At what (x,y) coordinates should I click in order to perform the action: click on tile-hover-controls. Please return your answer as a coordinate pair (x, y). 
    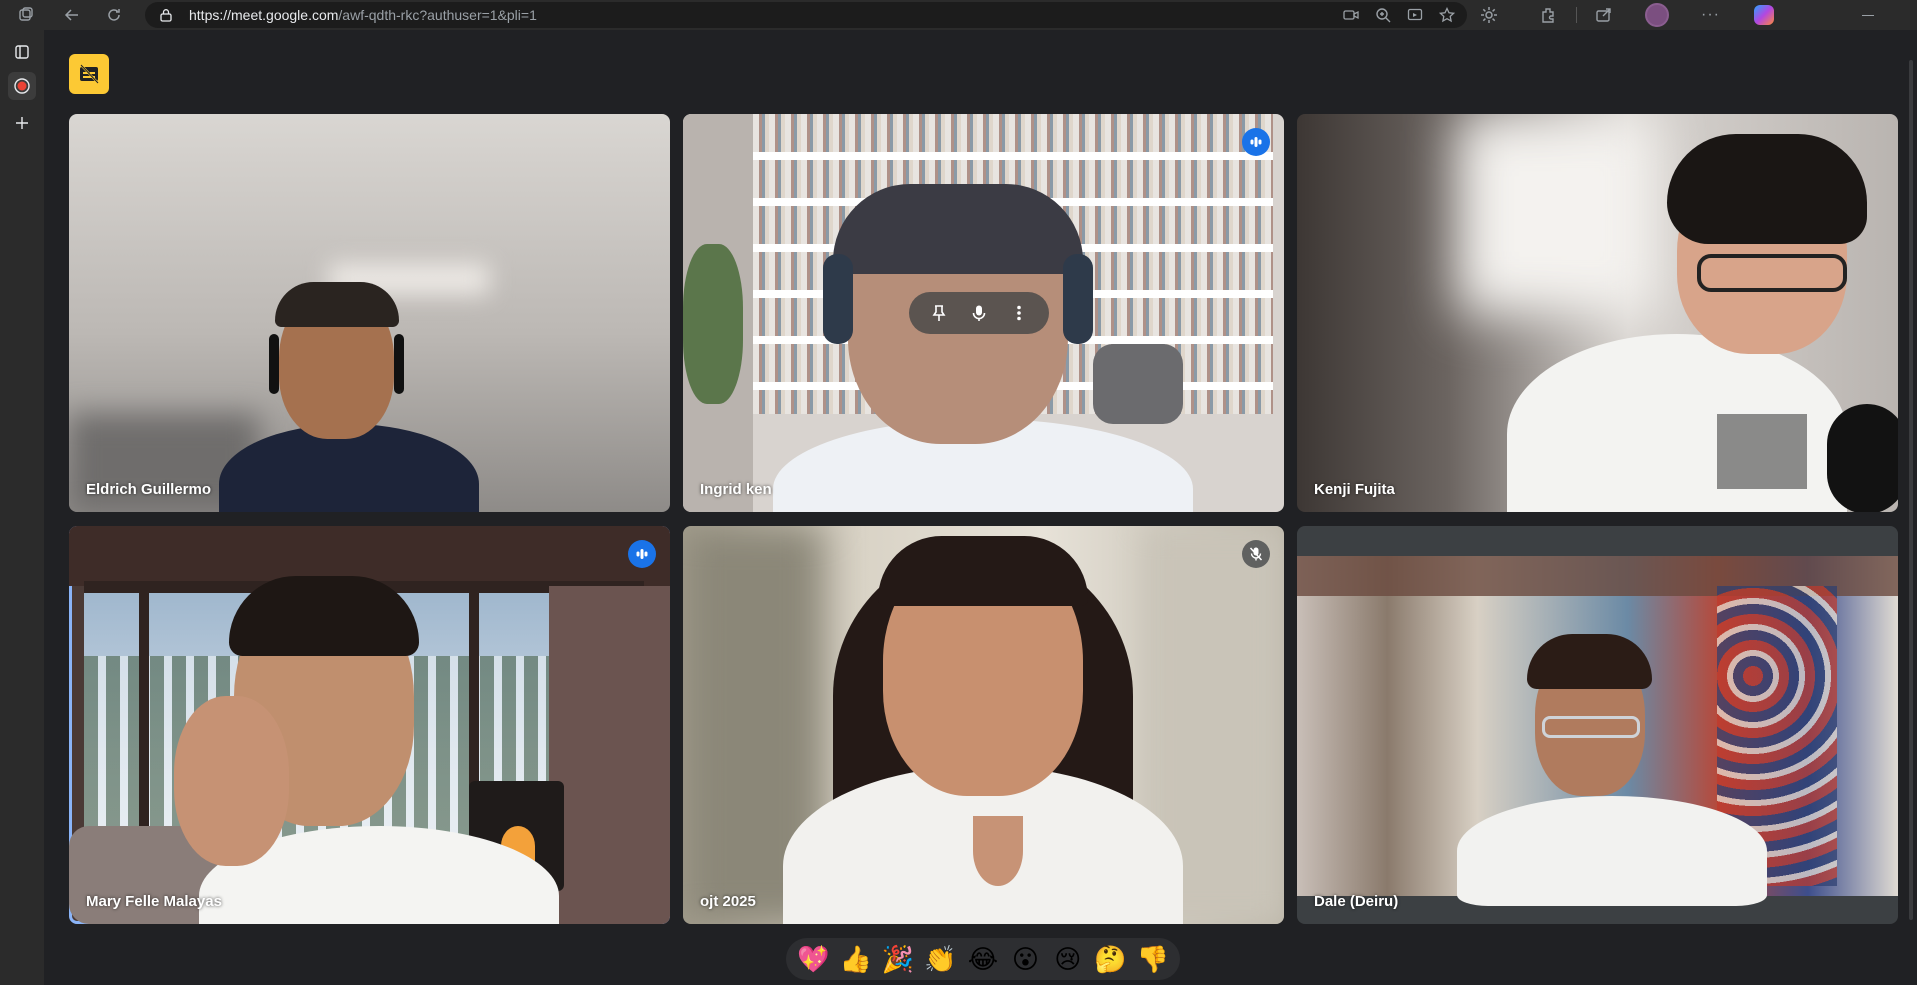
    Looking at the image, I should click on (979, 313).